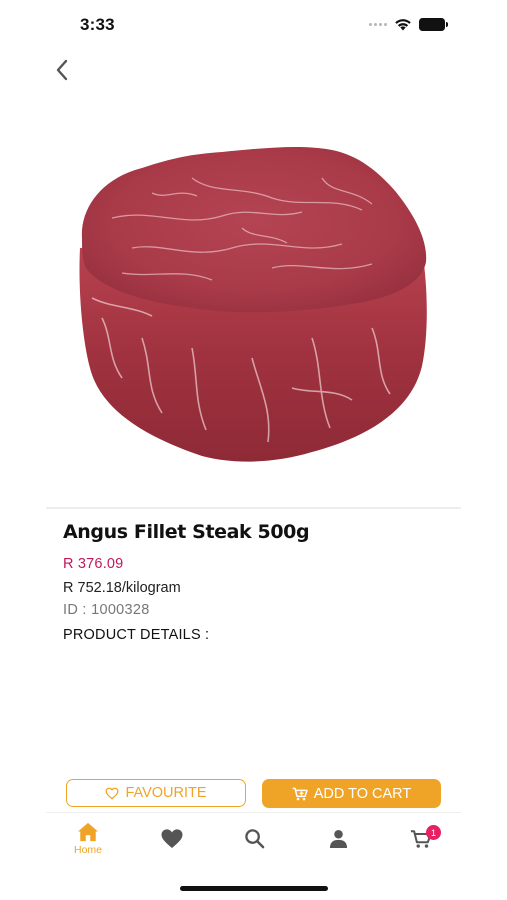 The width and height of the screenshot is (507, 900). I want to click on tab-account, so click(338, 837).